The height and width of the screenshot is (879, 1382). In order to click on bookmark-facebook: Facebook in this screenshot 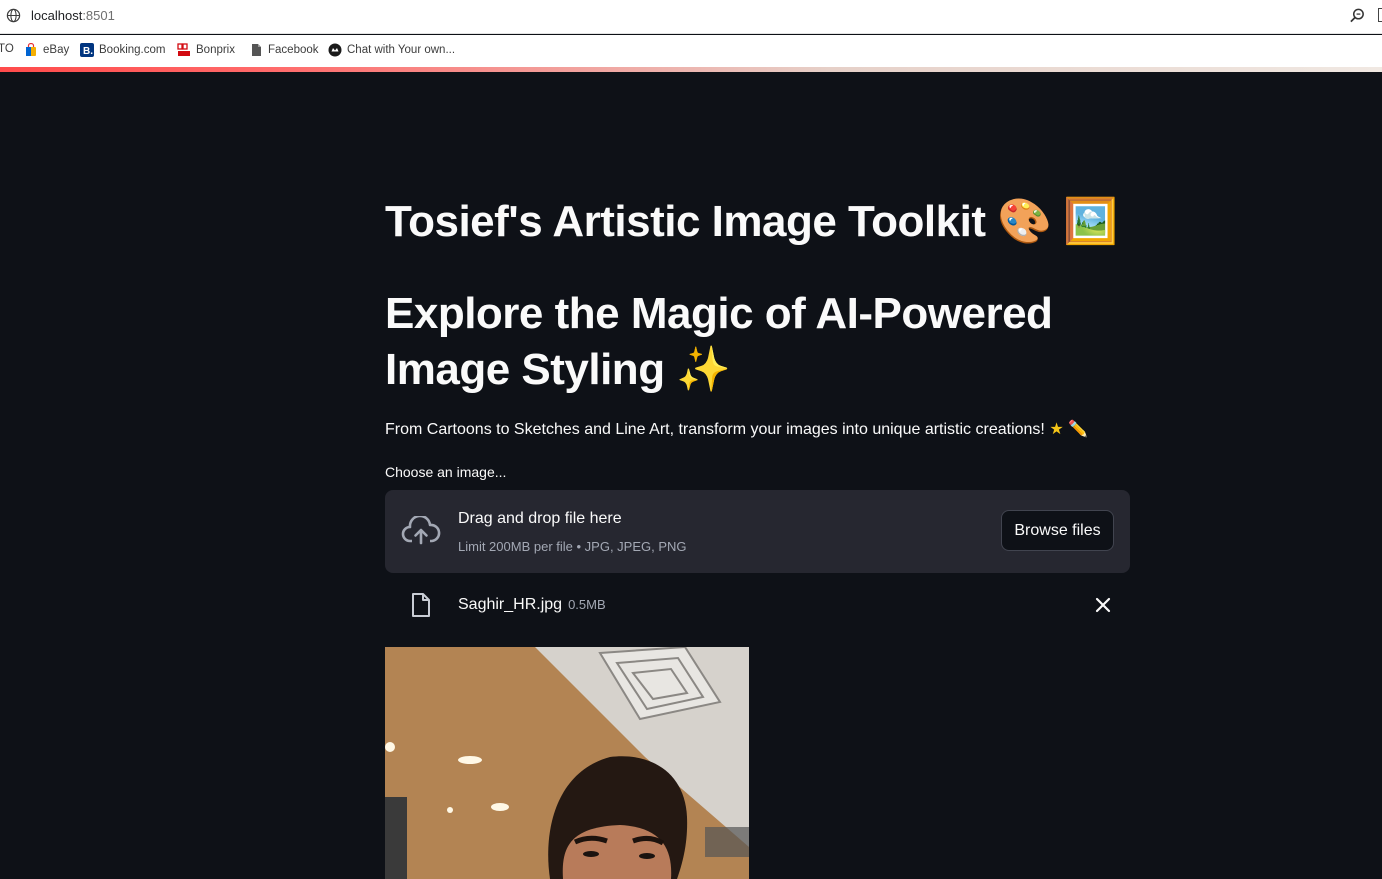, I will do `click(284, 50)`.